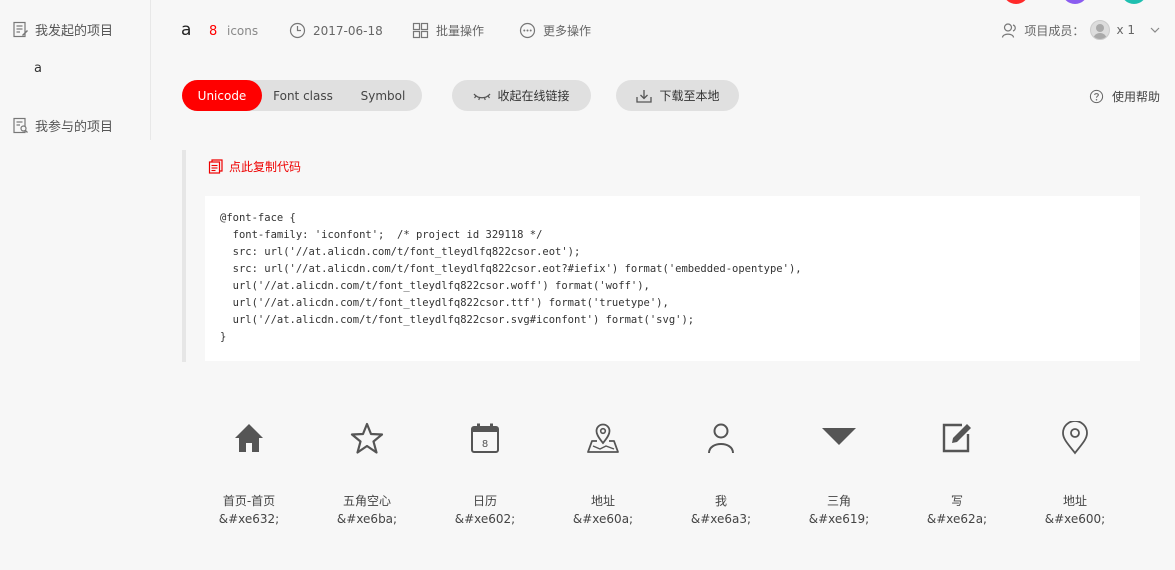  What do you see at coordinates (485, 444) in the screenshot?
I see `svg-text: 8` at bounding box center [485, 444].